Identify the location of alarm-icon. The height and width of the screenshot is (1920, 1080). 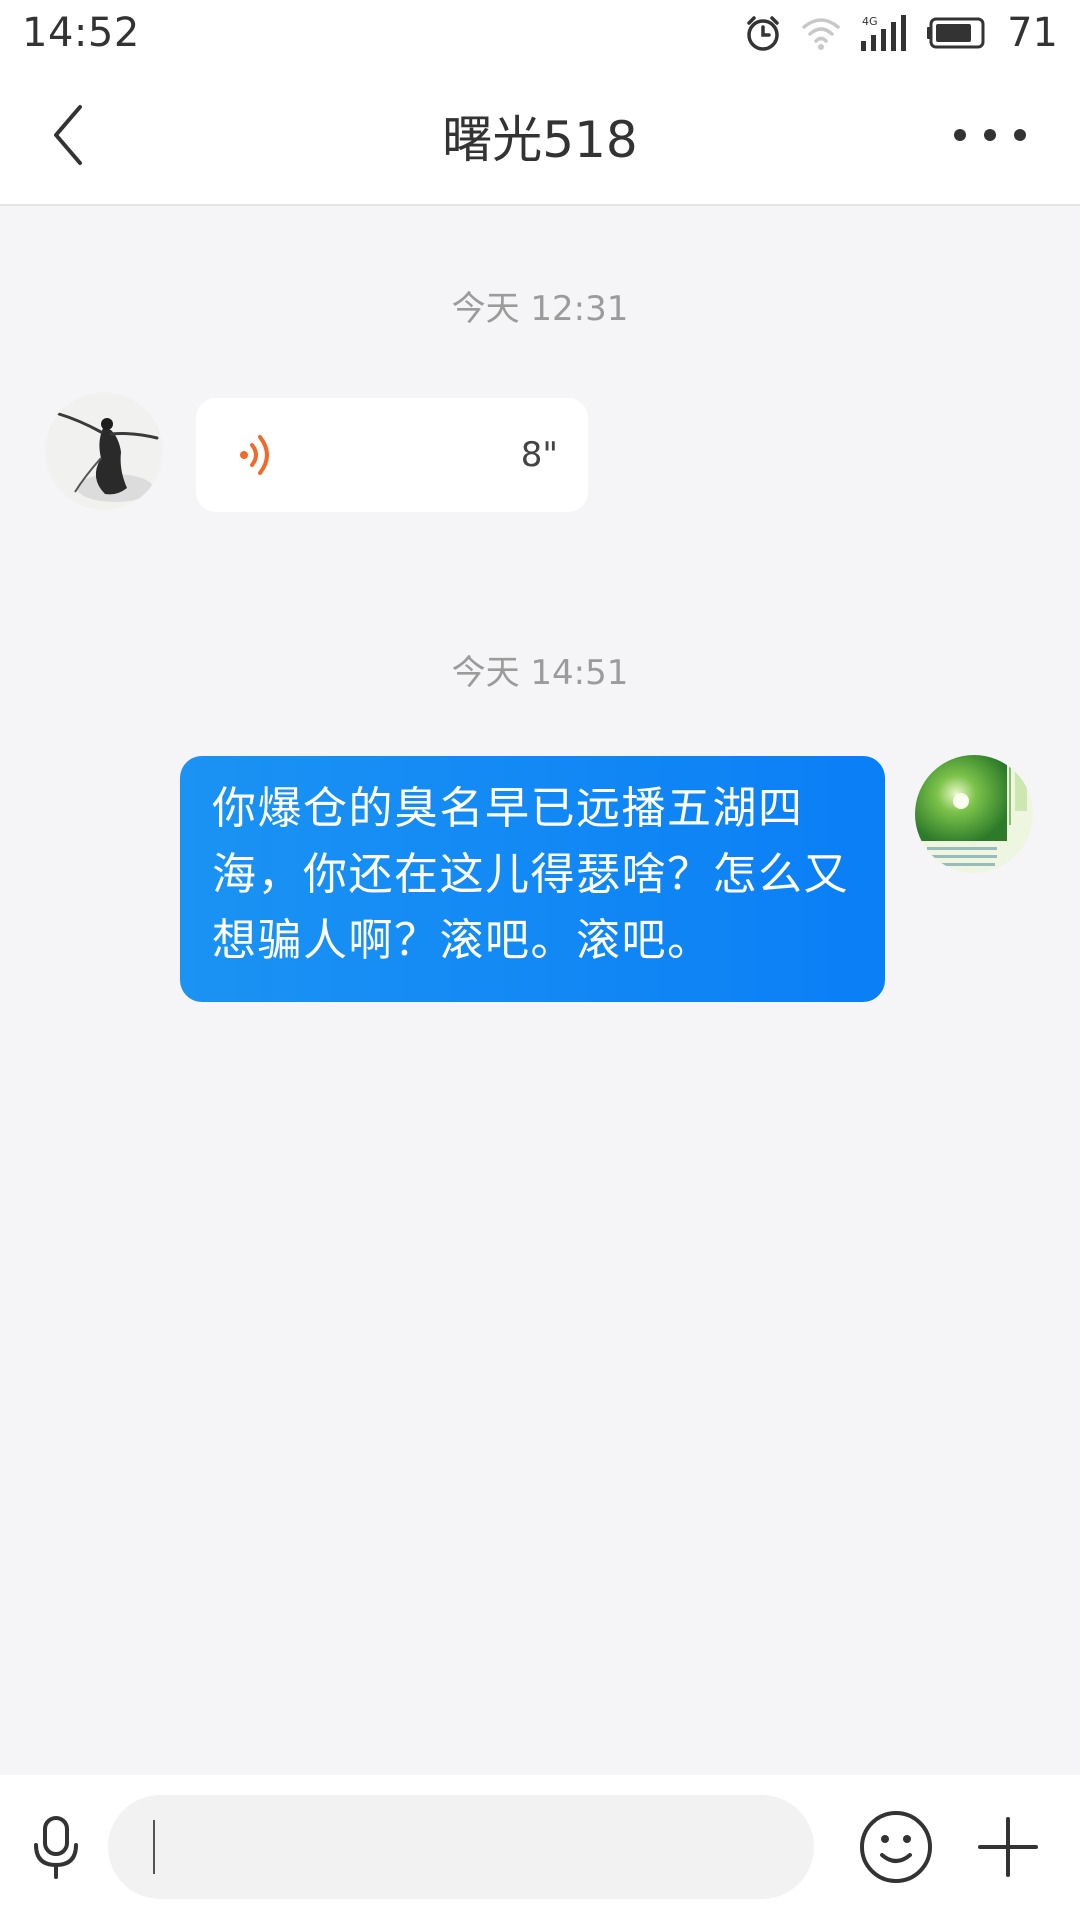
(763, 33).